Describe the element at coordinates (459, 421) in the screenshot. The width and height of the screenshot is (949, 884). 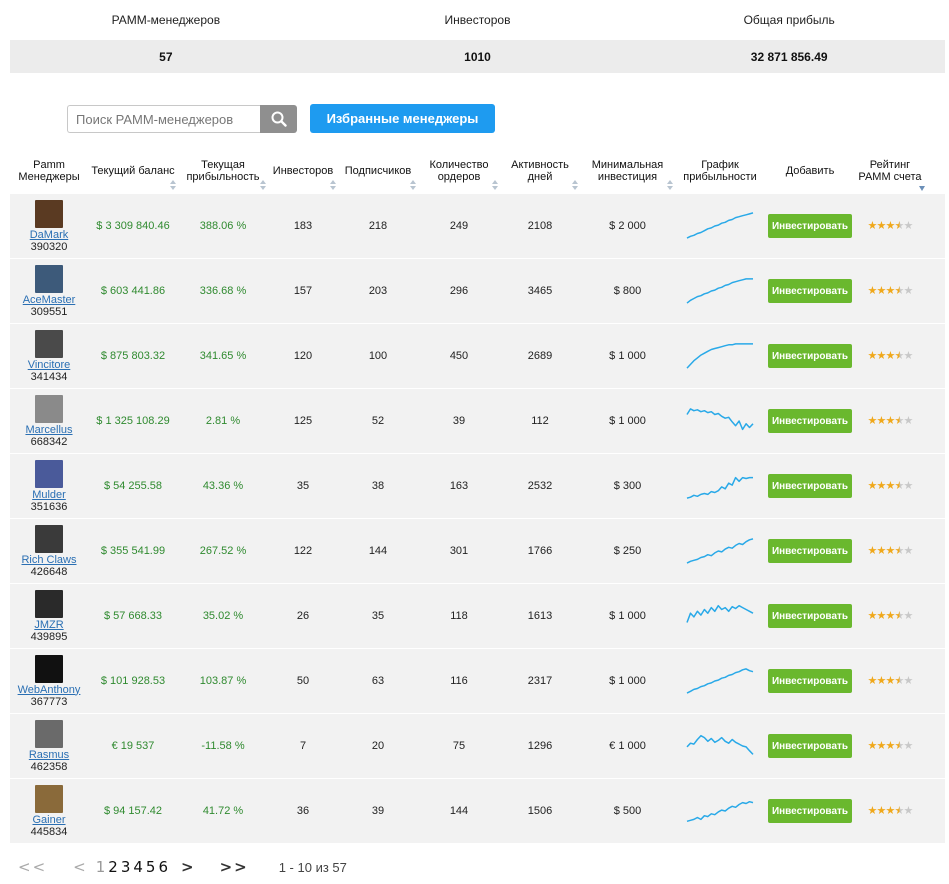
I see `orders-cell: 39` at that location.